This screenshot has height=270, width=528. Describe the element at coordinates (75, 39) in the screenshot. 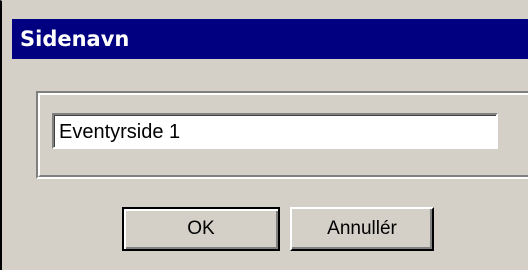

I see `dialog-title: Sidenavn` at that location.